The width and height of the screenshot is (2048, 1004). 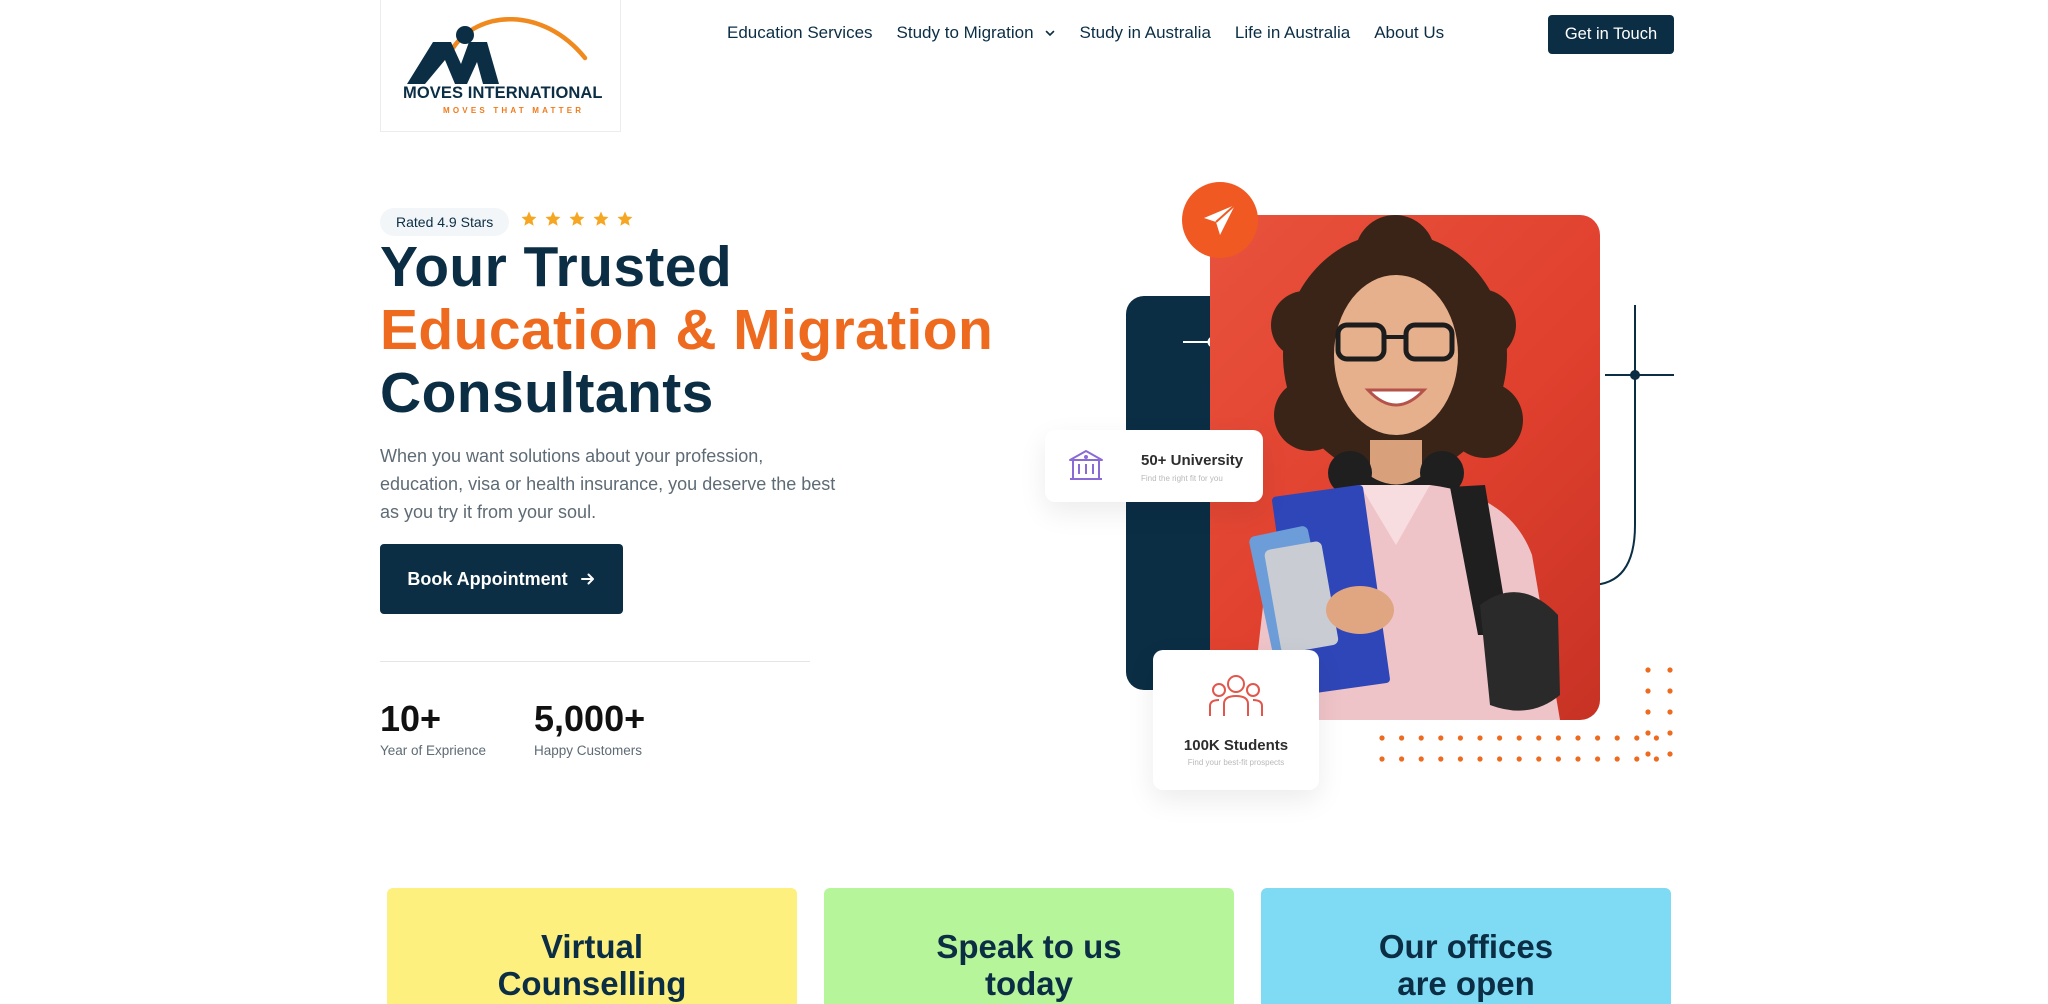 What do you see at coordinates (1466, 965) in the screenshot?
I see `info-card-title: Our offices are open` at bounding box center [1466, 965].